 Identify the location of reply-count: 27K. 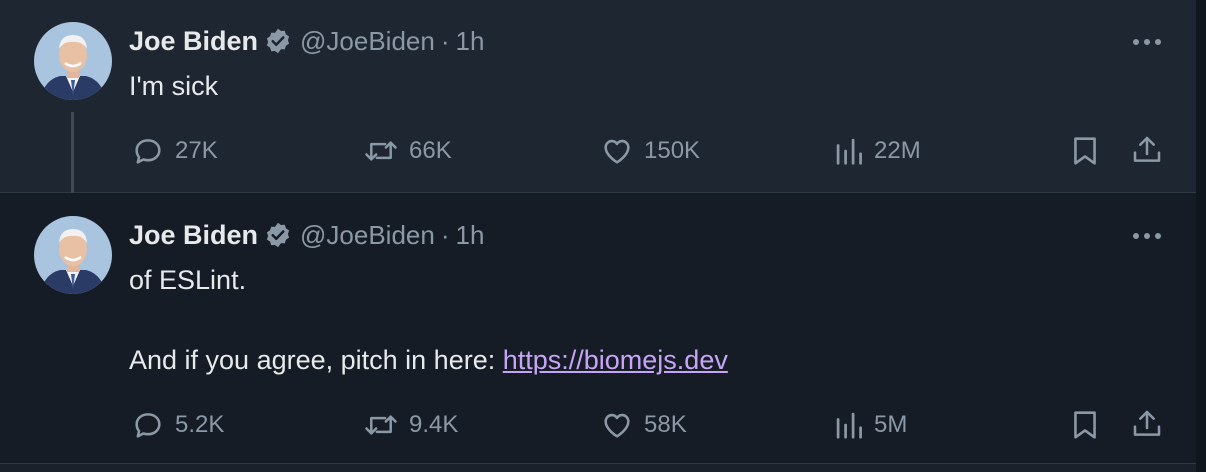
(196, 150).